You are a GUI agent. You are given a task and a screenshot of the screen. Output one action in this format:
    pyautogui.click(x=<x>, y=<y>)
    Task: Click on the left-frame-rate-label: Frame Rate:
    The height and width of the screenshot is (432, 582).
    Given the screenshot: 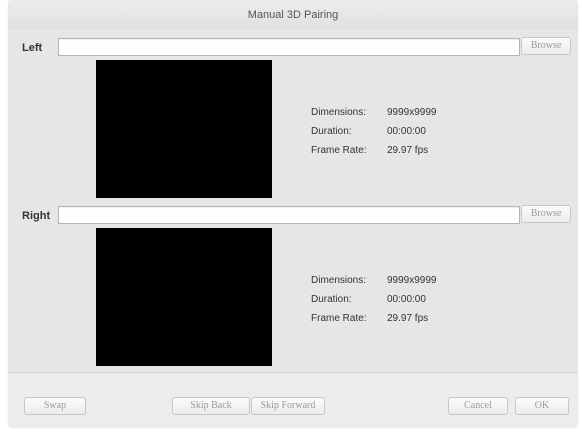 What is the action you would take?
    pyautogui.click(x=339, y=150)
    